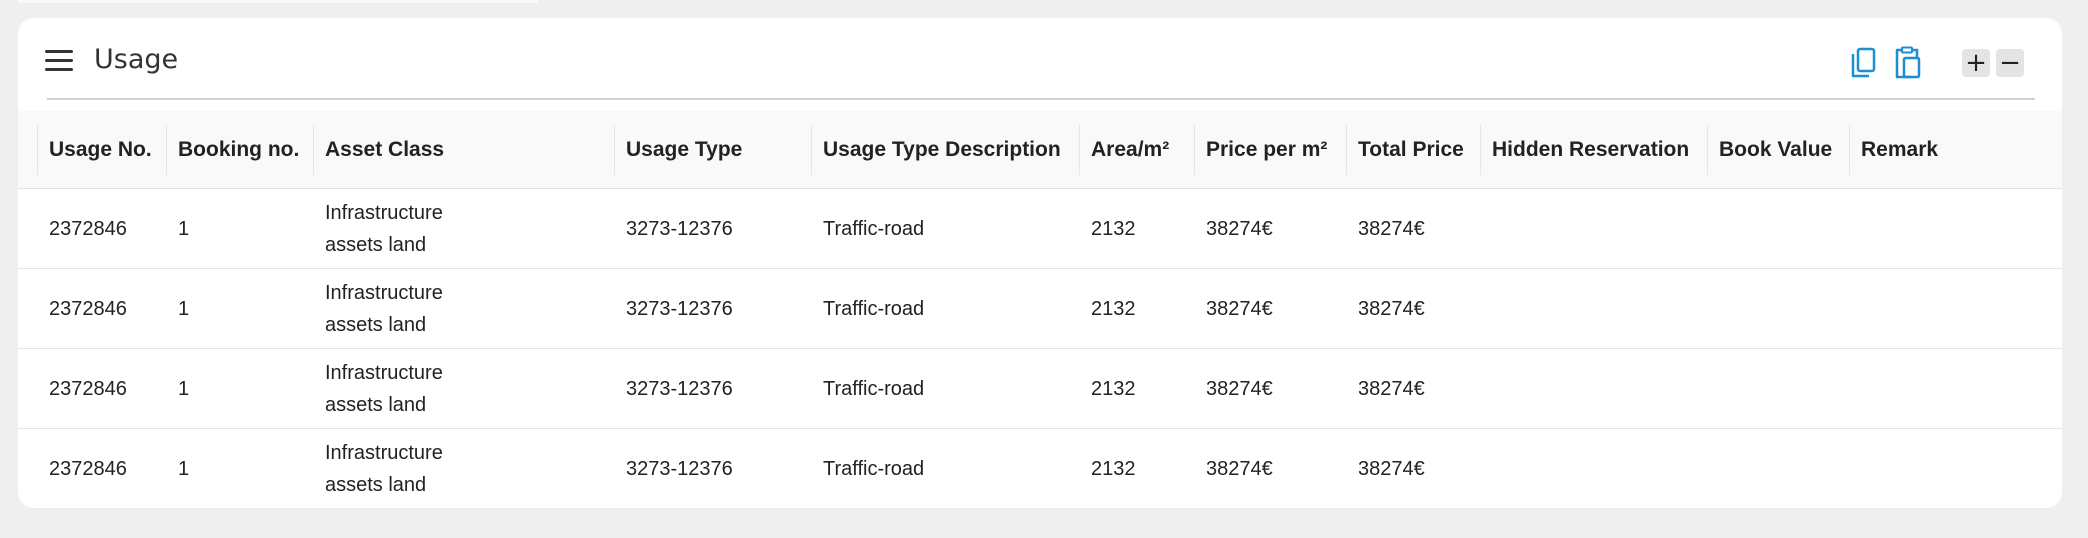  What do you see at coordinates (59, 61) in the screenshot?
I see `hamburger-menu-icon` at bounding box center [59, 61].